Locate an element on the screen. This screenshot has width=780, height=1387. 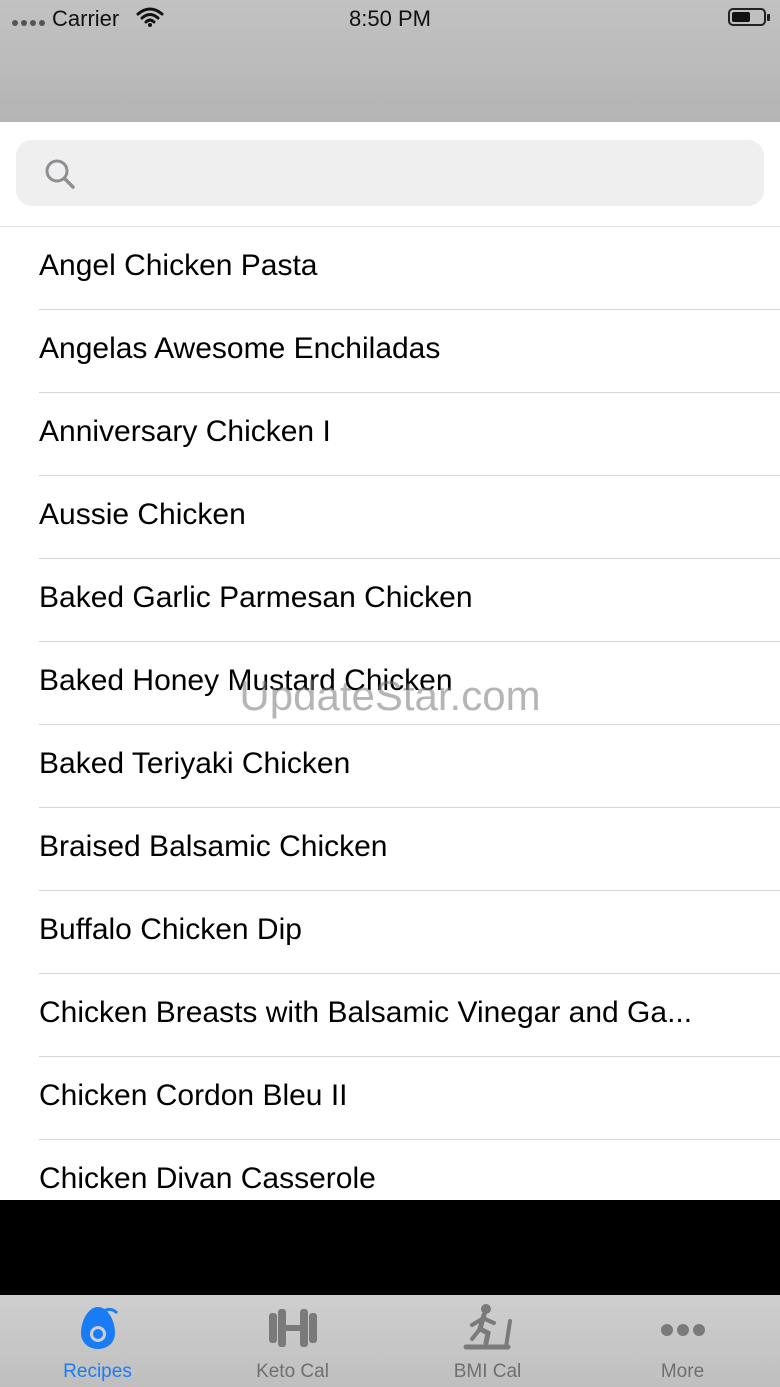
more-dots-icon is located at coordinates (683, 1330).